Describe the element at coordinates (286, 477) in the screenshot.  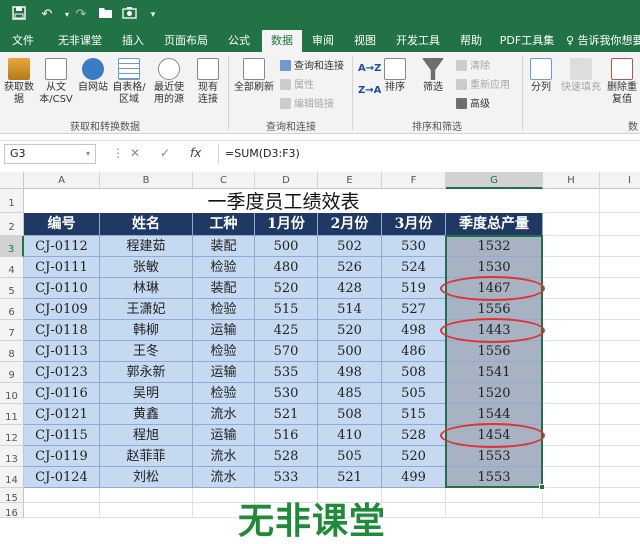
I see `table-cell: 533` at that location.